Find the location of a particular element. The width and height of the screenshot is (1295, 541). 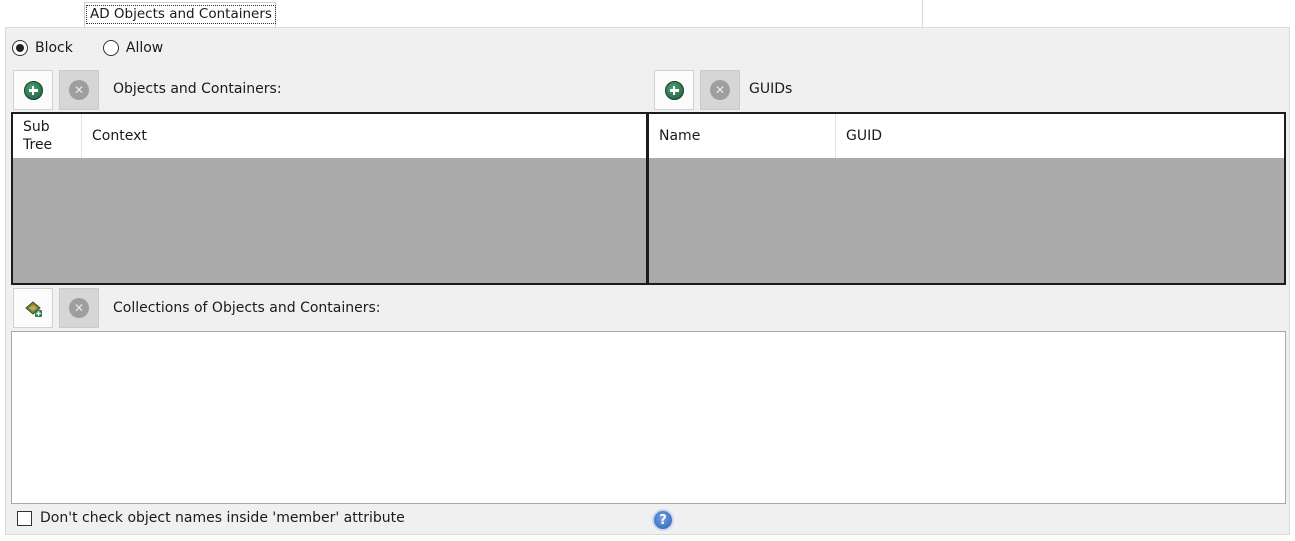

radio-unchecked-icon is located at coordinates (110, 48).